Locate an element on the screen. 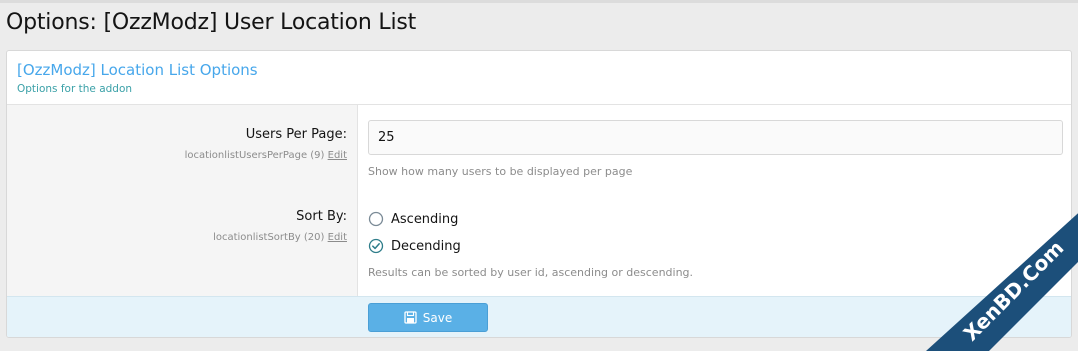 The height and width of the screenshot is (351, 1078). save-button-label: Save is located at coordinates (437, 317).